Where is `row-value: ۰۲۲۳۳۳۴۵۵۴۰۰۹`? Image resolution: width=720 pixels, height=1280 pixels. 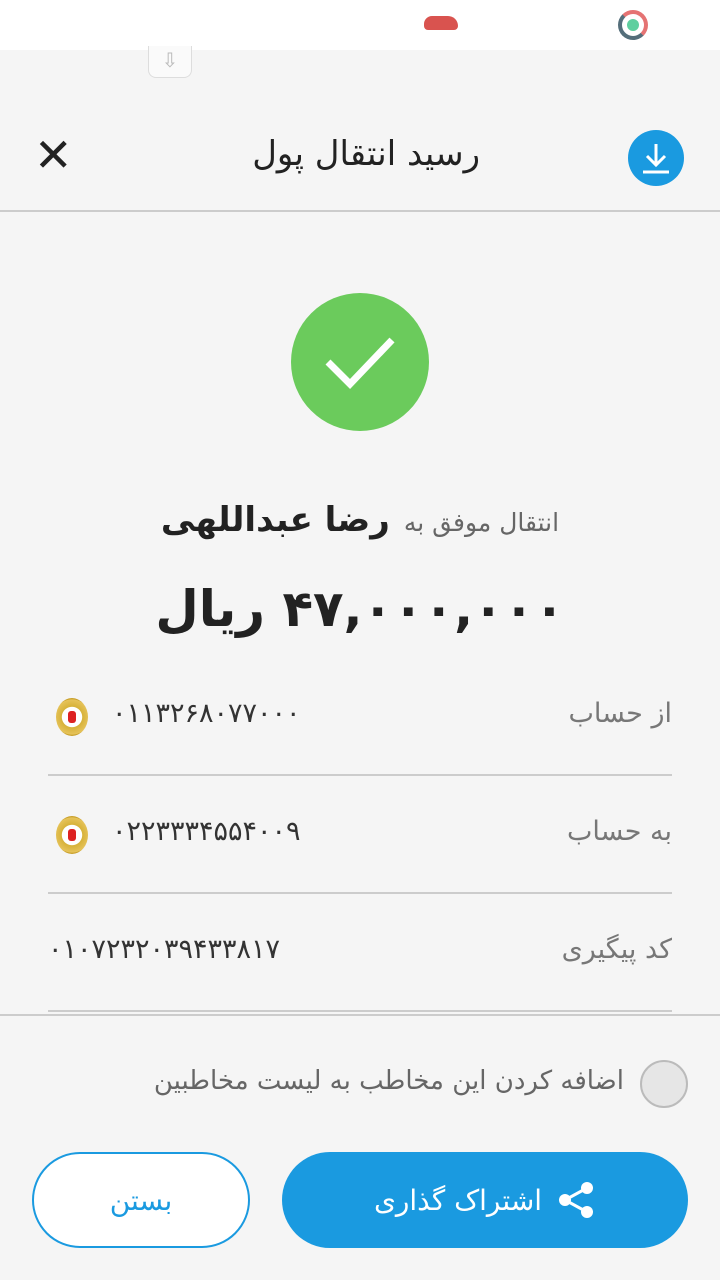 row-value: ۰۲۲۳۳۳۴۵۵۴۰۰۹ is located at coordinates (206, 831).